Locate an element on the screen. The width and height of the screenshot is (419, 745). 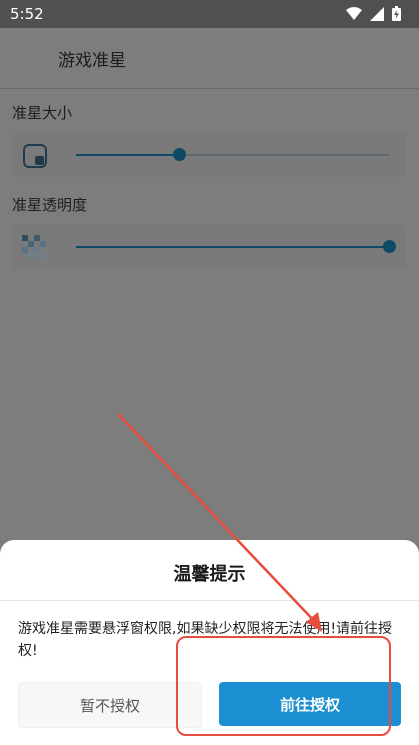
crosshair-size-slider-thumb is located at coordinates (180, 154).